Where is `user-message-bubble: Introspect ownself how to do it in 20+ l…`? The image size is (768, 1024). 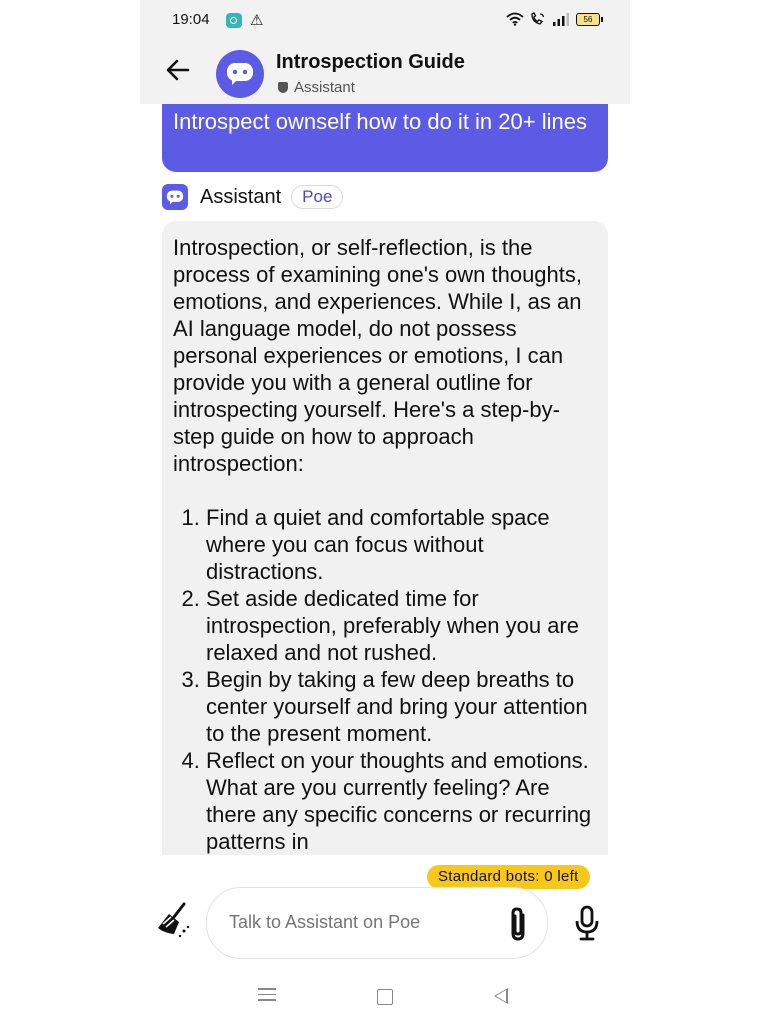
user-message-bubble: Introspect ownself how to do it in 20+ l… is located at coordinates (385, 138).